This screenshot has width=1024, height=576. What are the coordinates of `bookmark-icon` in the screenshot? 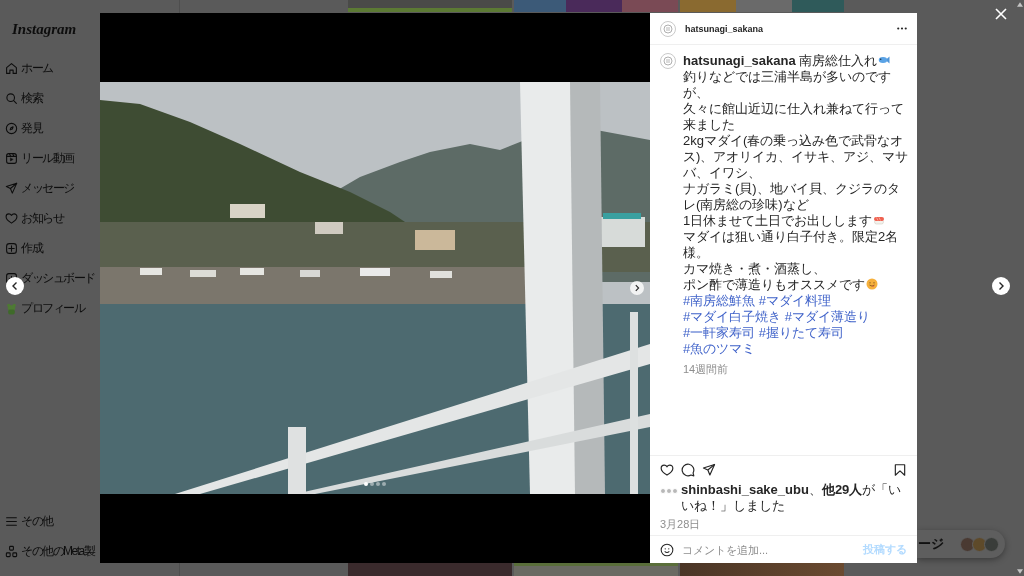 It's located at (900, 470).